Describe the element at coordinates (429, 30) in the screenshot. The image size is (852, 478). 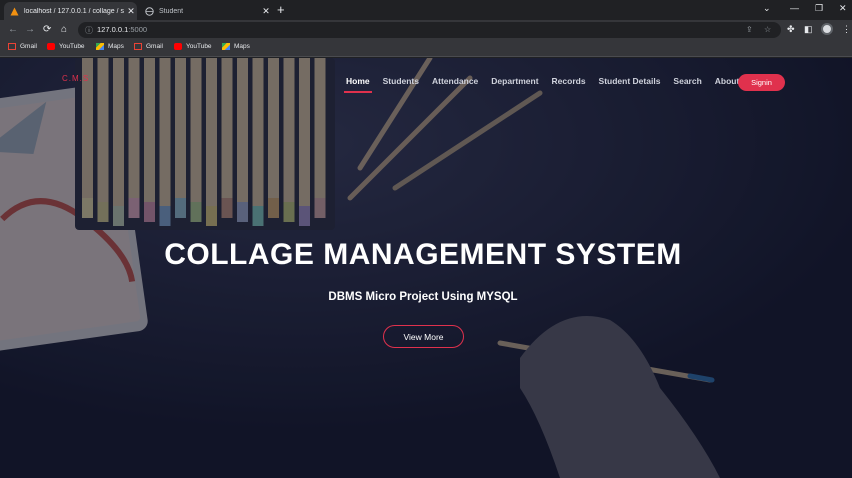
I see `address-bar: ⓘ 127.0.0.1:5000 ⇪ ☆` at that location.